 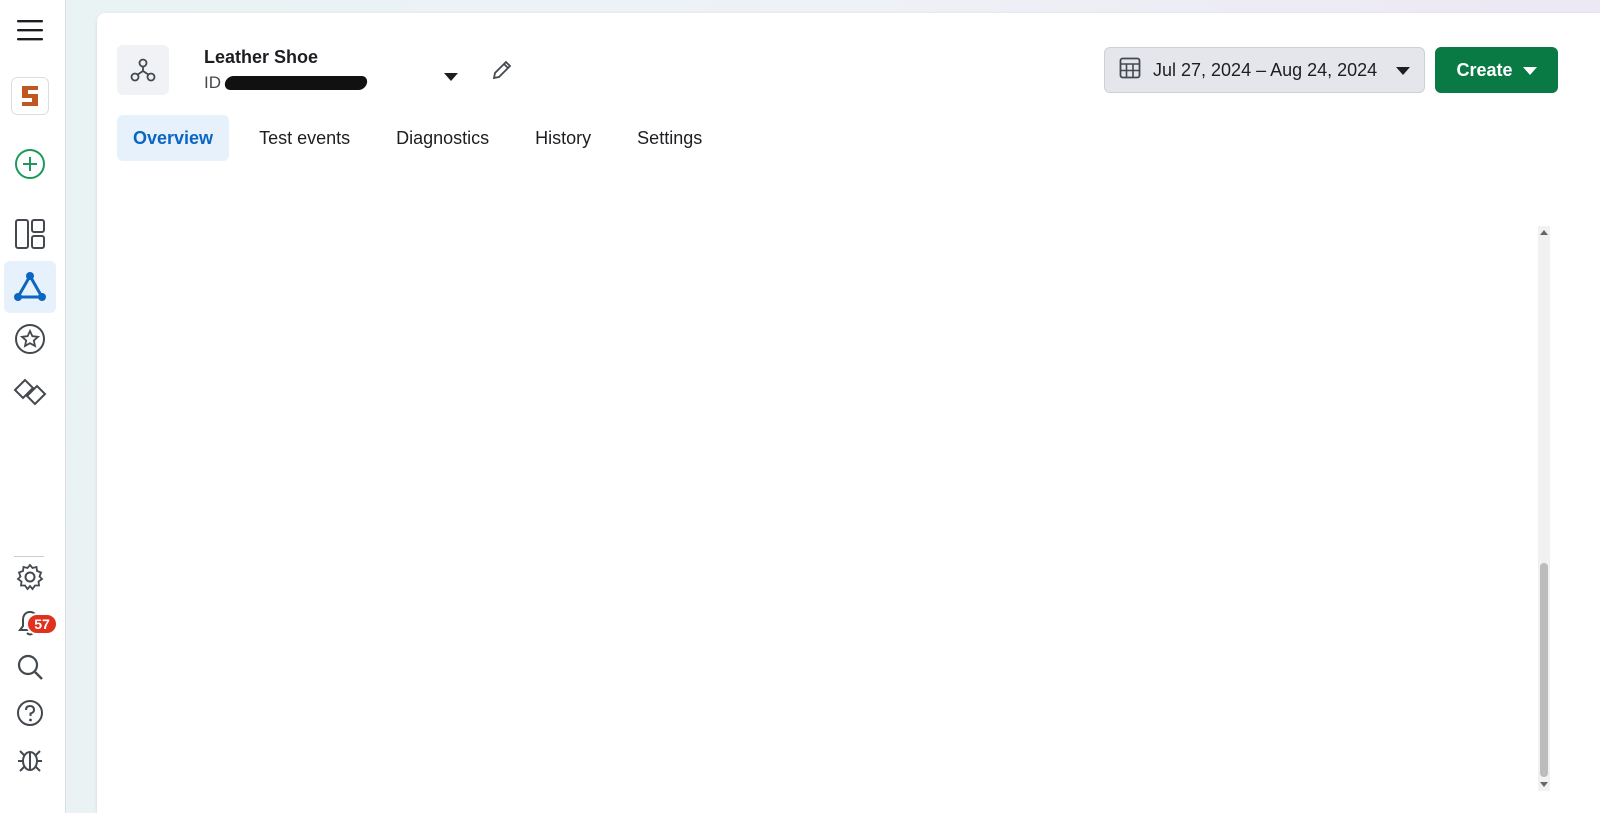 What do you see at coordinates (1376, 477) in the screenshot?
I see `event-count: 157` at bounding box center [1376, 477].